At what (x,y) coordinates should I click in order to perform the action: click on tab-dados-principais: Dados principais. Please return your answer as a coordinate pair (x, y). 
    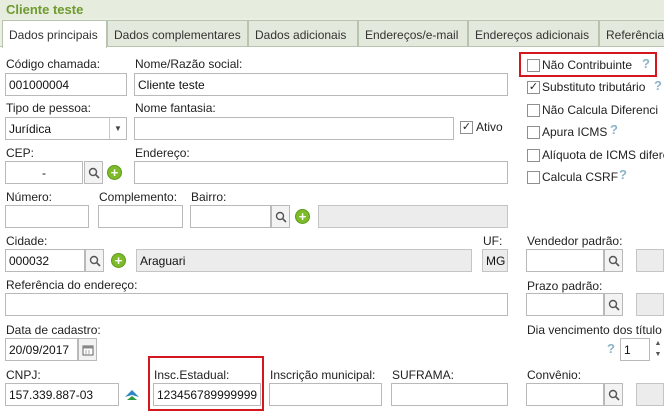
    Looking at the image, I should click on (54, 34).